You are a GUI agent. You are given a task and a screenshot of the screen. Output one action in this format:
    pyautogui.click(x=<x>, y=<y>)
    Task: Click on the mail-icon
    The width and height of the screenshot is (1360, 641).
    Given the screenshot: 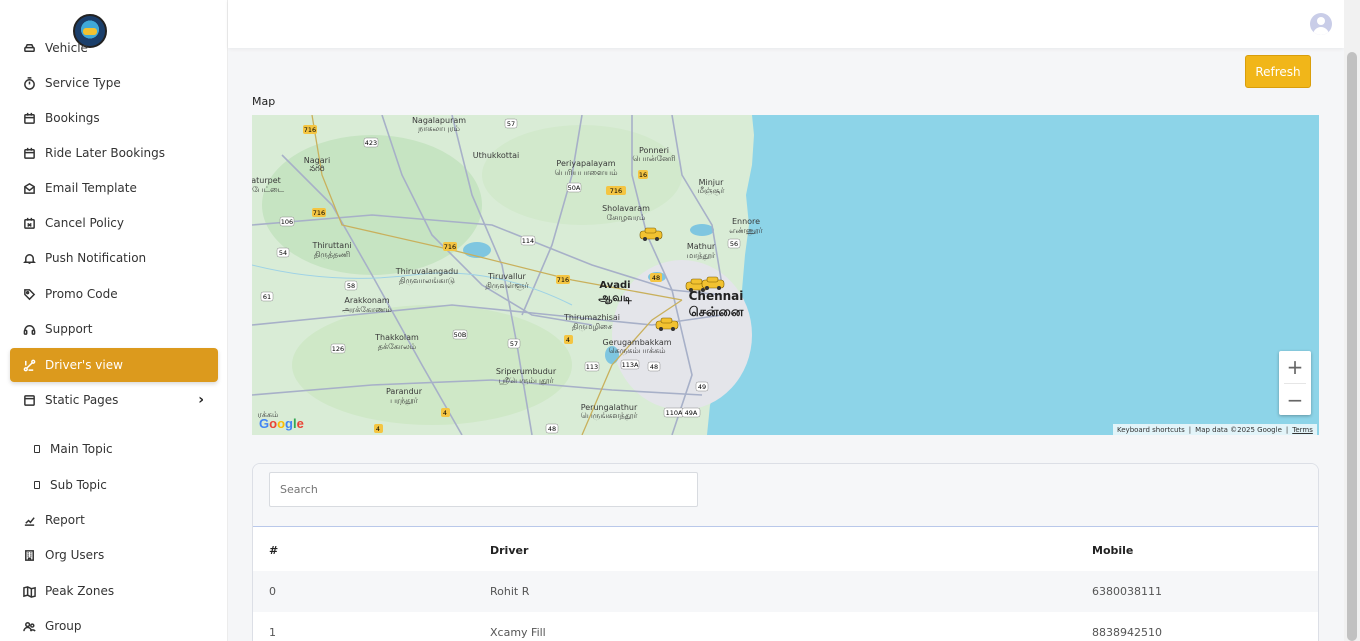 What is the action you would take?
    pyautogui.click(x=29, y=188)
    